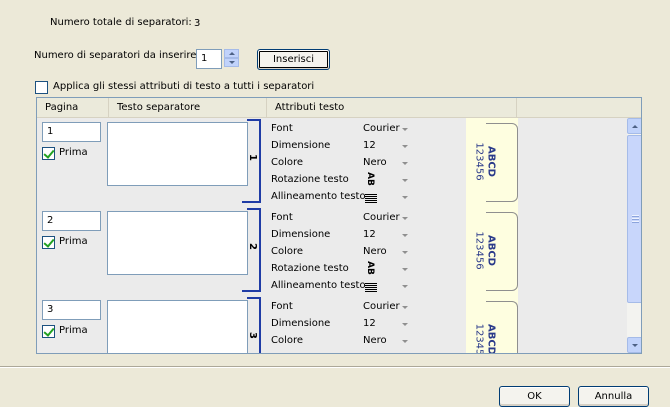  What do you see at coordinates (231, 53) in the screenshot?
I see `stepper-up-icon` at bounding box center [231, 53].